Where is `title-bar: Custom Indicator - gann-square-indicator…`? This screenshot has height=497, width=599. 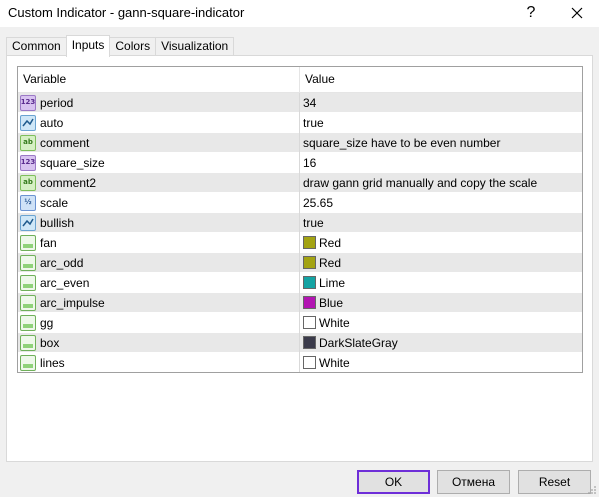 title-bar: Custom Indicator - gann-square-indicator… is located at coordinates (299, 13).